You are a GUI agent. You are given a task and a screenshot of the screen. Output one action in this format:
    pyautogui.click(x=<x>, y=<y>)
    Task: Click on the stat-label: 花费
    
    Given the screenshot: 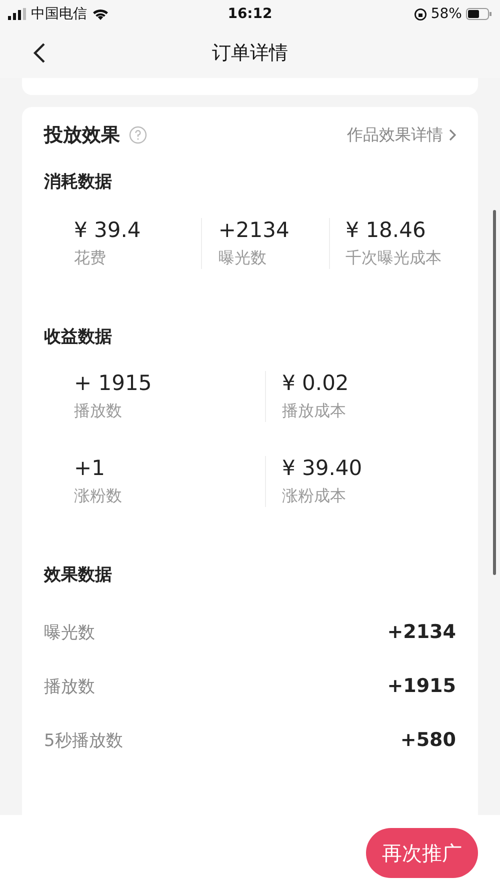 What is the action you would take?
    pyautogui.click(x=90, y=258)
    